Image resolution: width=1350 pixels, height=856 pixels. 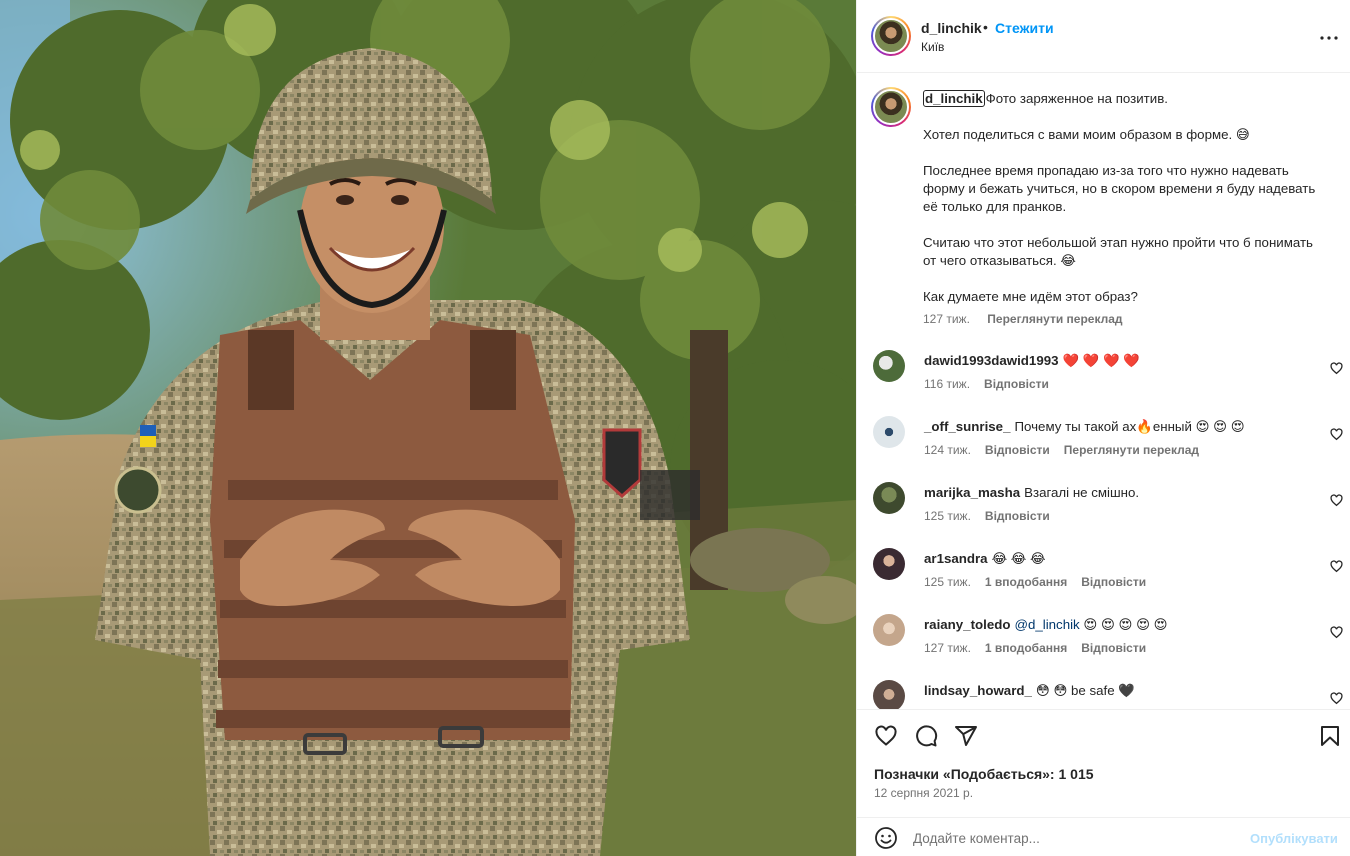 What do you see at coordinates (926, 736) in the screenshot?
I see `comment-icon` at bounding box center [926, 736].